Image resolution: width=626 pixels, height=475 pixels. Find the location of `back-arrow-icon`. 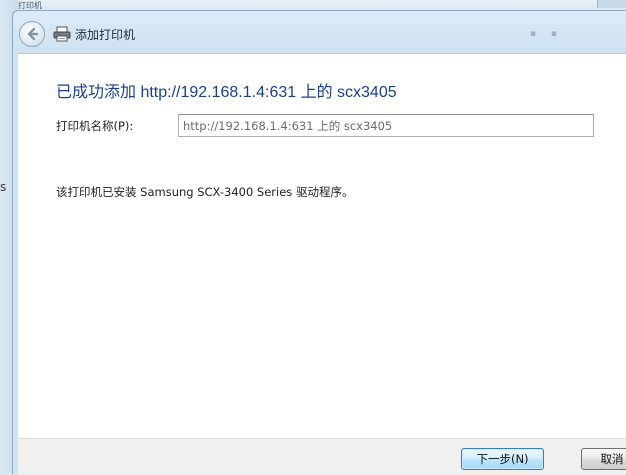

back-arrow-icon is located at coordinates (33, 34).